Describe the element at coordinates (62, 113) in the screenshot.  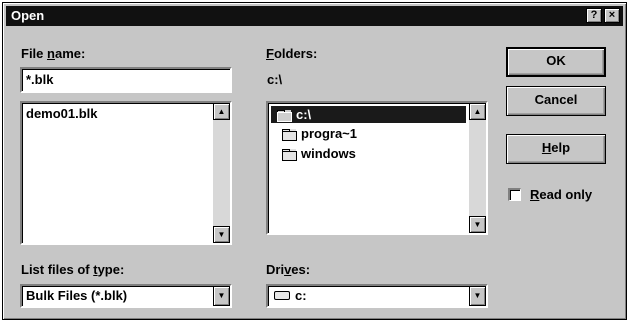
I see `file-list-item: demo01.blk` at that location.